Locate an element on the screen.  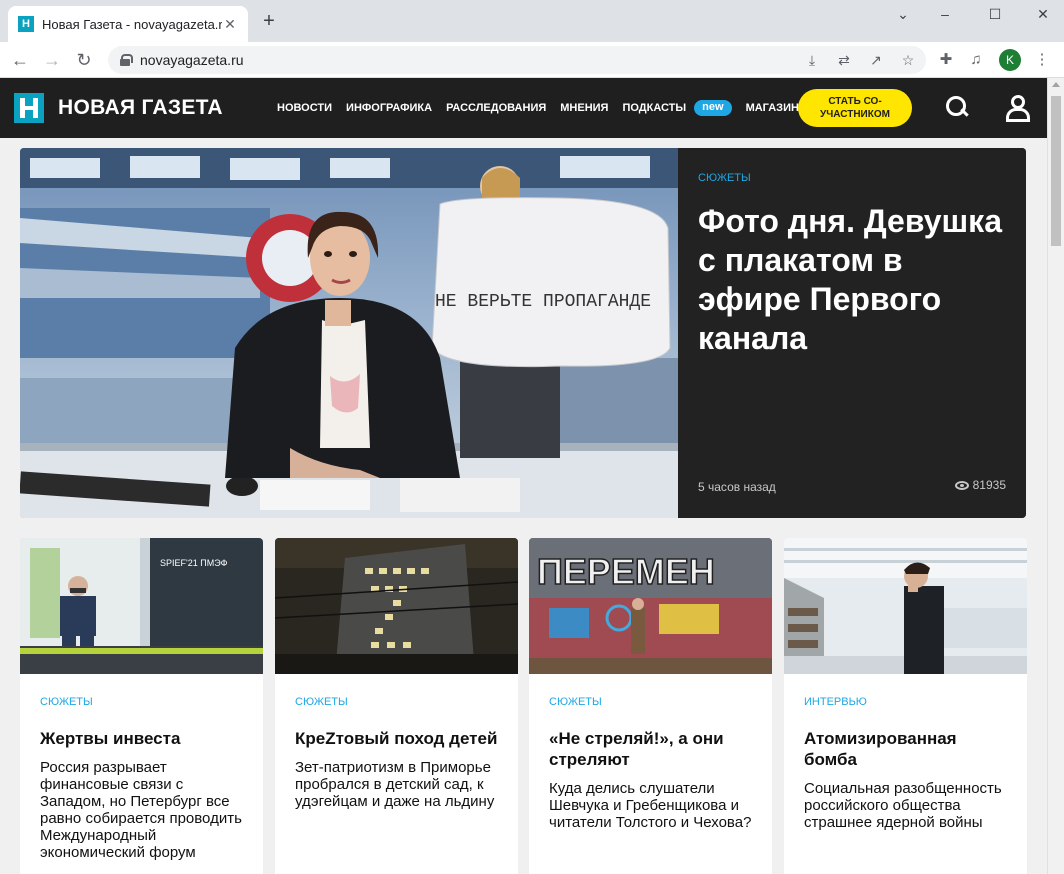
address-bar: novayagazeta.ru ⤓ ⇄ ↗ ☆ is located at coordinates (517, 60).